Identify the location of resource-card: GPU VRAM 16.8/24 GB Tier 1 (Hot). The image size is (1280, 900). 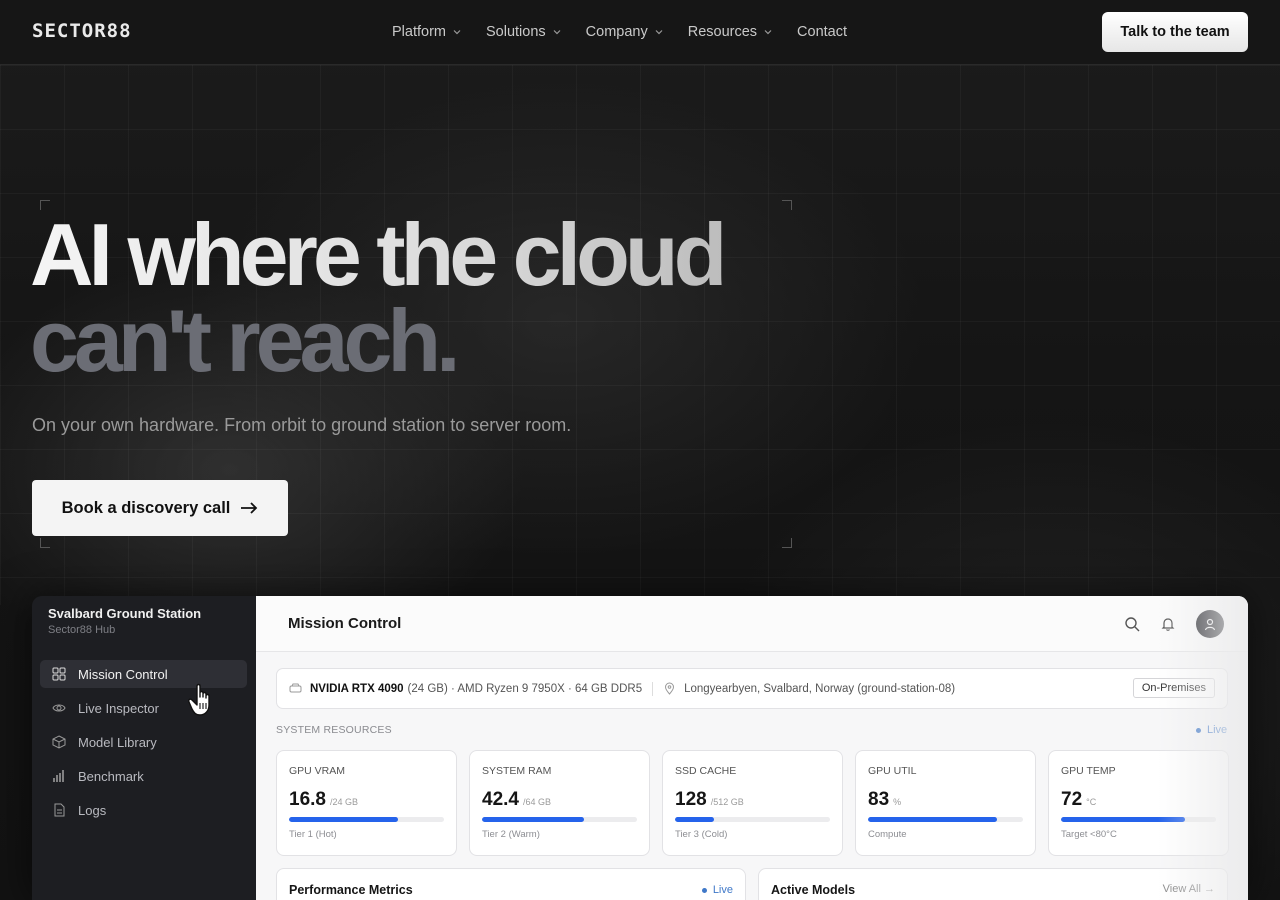
(366, 803).